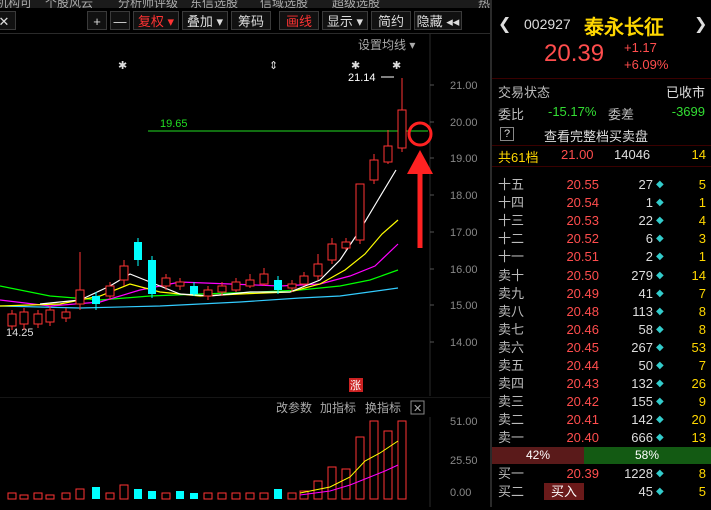 Image resolution: width=711 pixels, height=510 pixels. Describe the element at coordinates (582, 311) in the screenshot. I see `level-price: 20.48` at that location.